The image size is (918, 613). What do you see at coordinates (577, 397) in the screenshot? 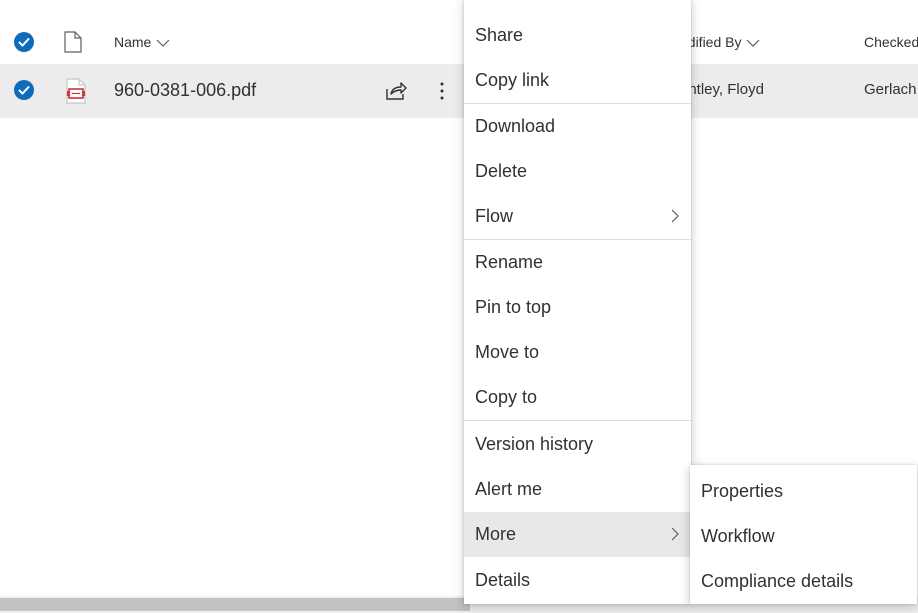
I see `menu-item-copy-to: Copy to` at bounding box center [577, 397].